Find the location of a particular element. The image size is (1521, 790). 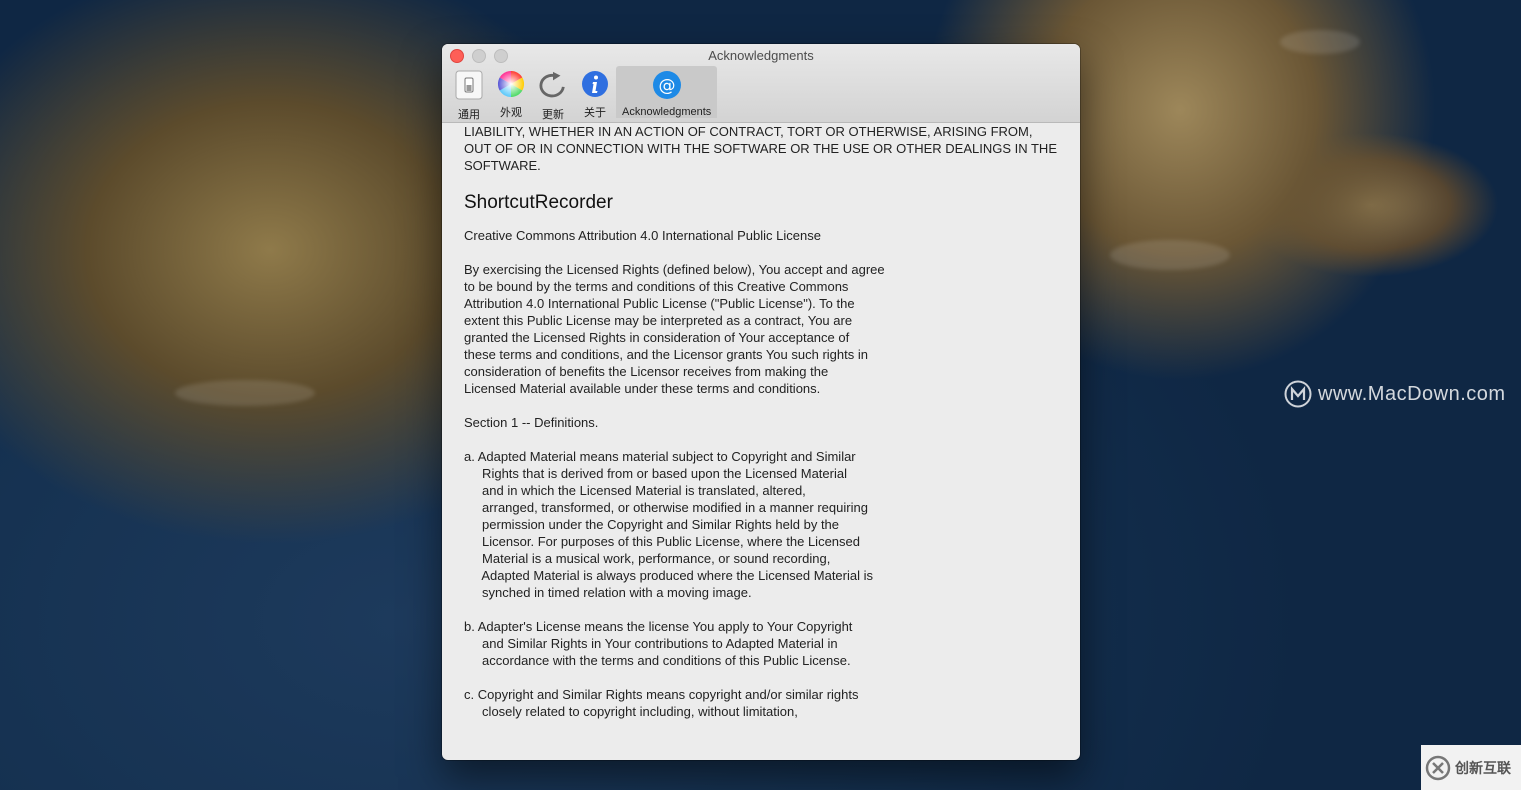

window-title: Acknowledgments is located at coordinates (761, 55).